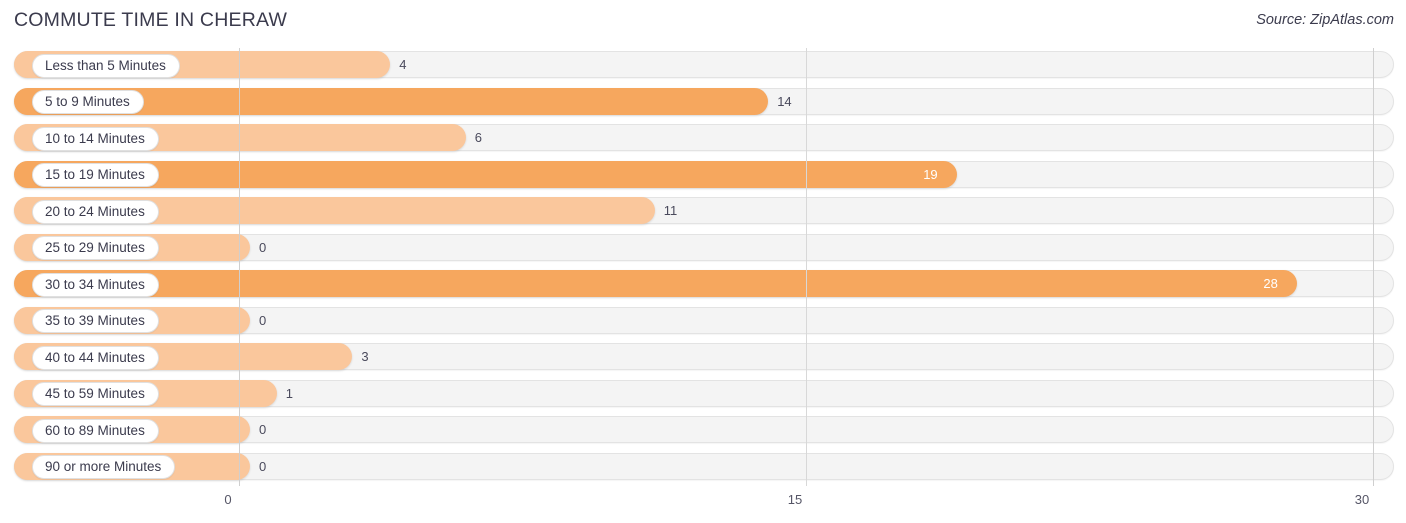 This screenshot has width=1406, height=523. I want to click on bar-row: 90 or more Minutes 0, so click(703, 468).